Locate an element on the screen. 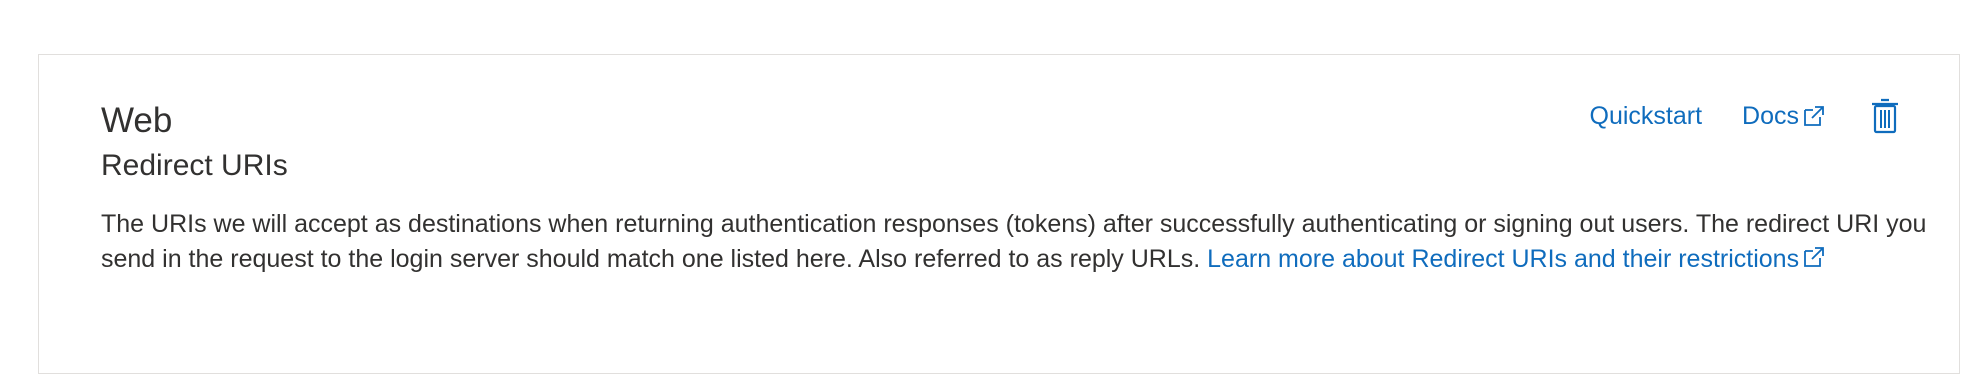 This screenshot has width=1988, height=374. docs-link: Docs is located at coordinates (1784, 116).